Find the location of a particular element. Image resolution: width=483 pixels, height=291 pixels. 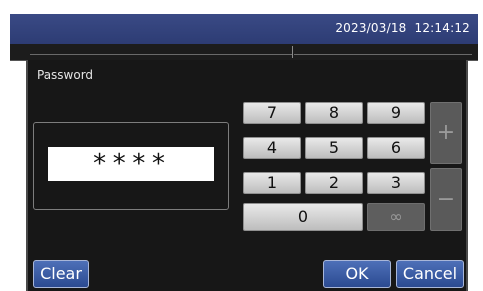

password-frame: **** is located at coordinates (131, 166).